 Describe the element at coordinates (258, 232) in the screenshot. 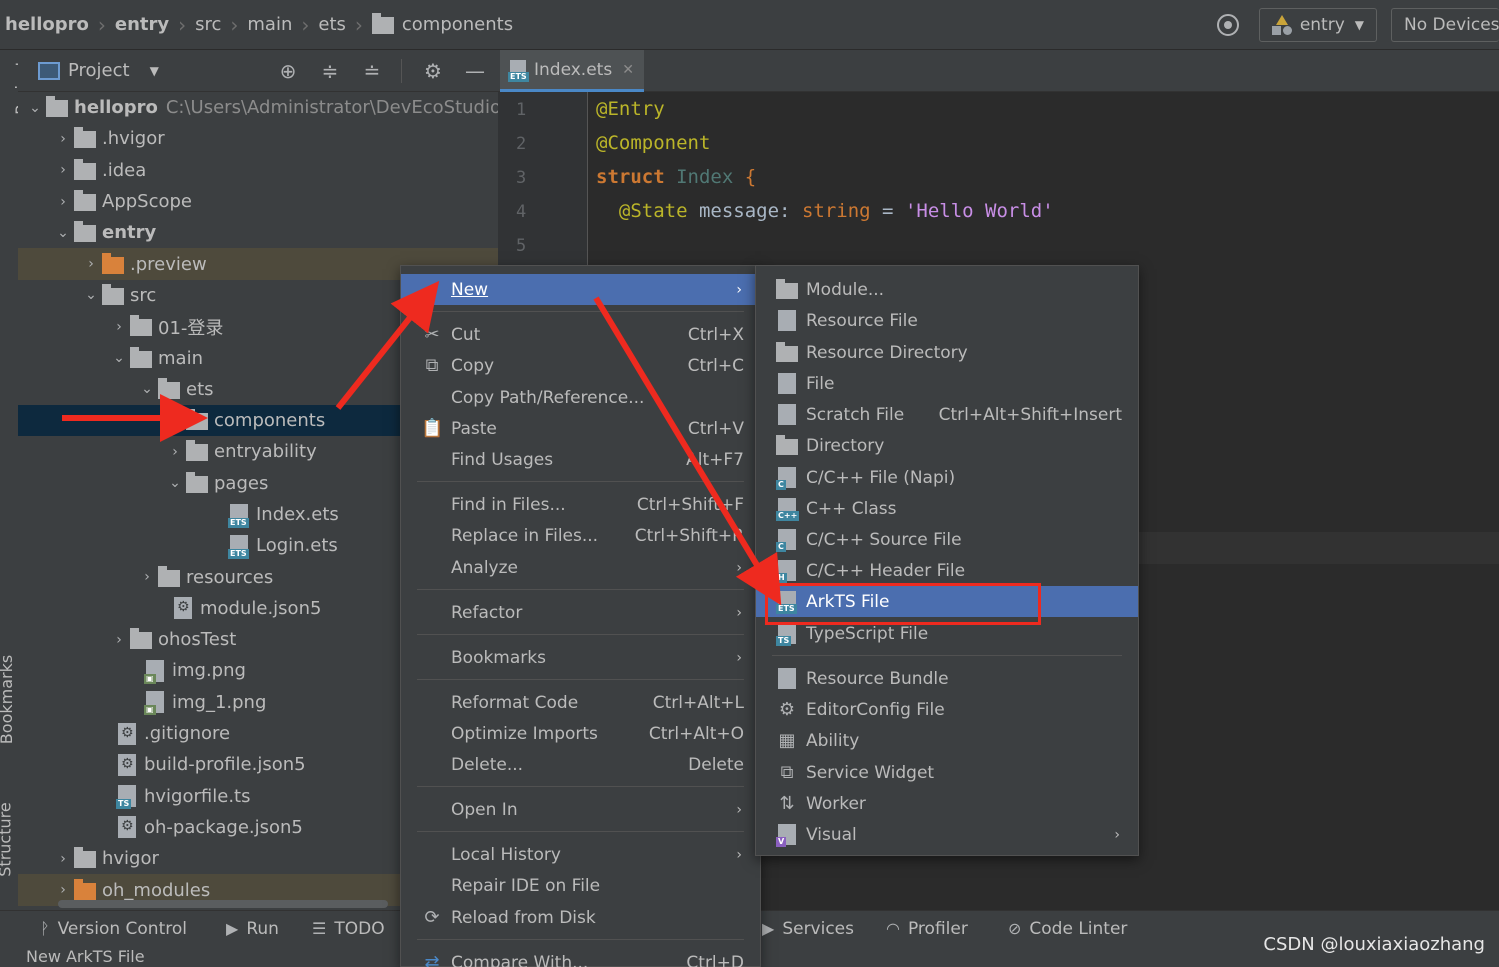

I see `tree-item-entry: ⌄ entry` at that location.